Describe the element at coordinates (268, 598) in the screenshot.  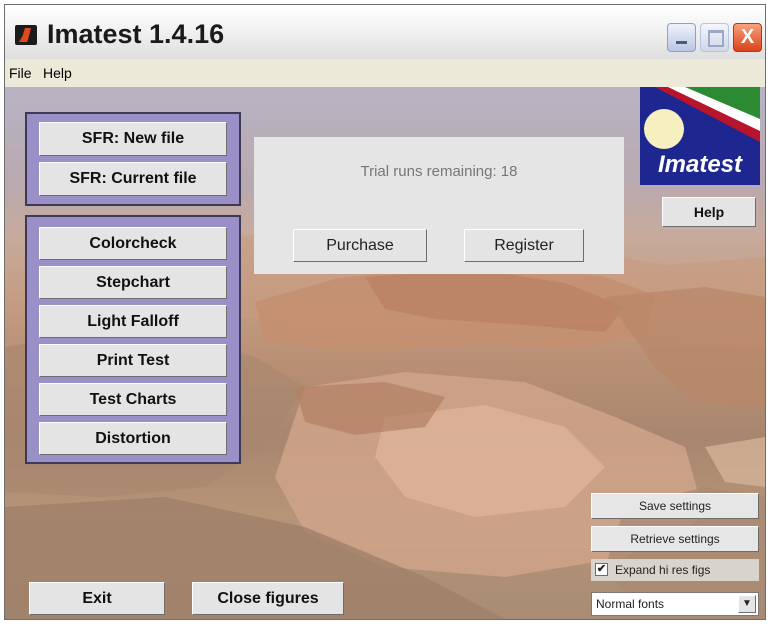
I see `close-figures-button: Close figures` at that location.